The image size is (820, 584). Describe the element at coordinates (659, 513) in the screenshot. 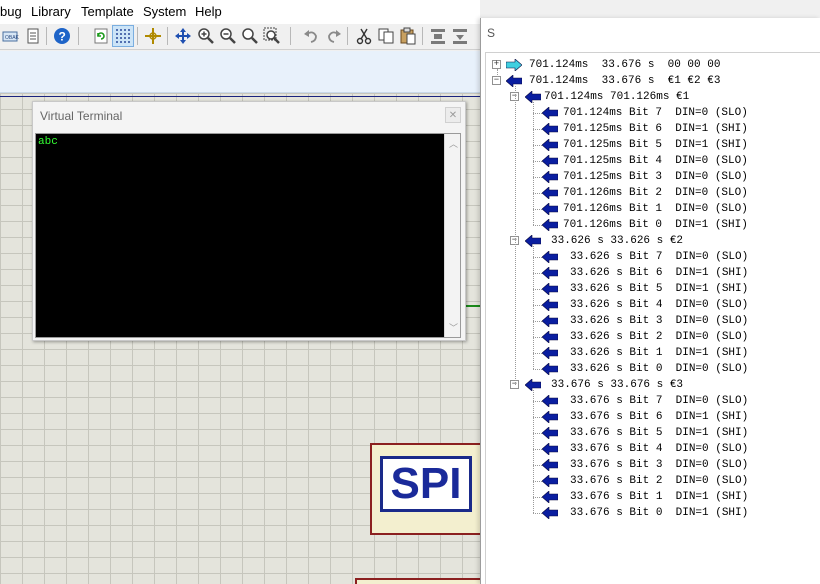

I see `tree-row-text: 33.676 s Bit 0 DIN=1 (SHI)` at that location.